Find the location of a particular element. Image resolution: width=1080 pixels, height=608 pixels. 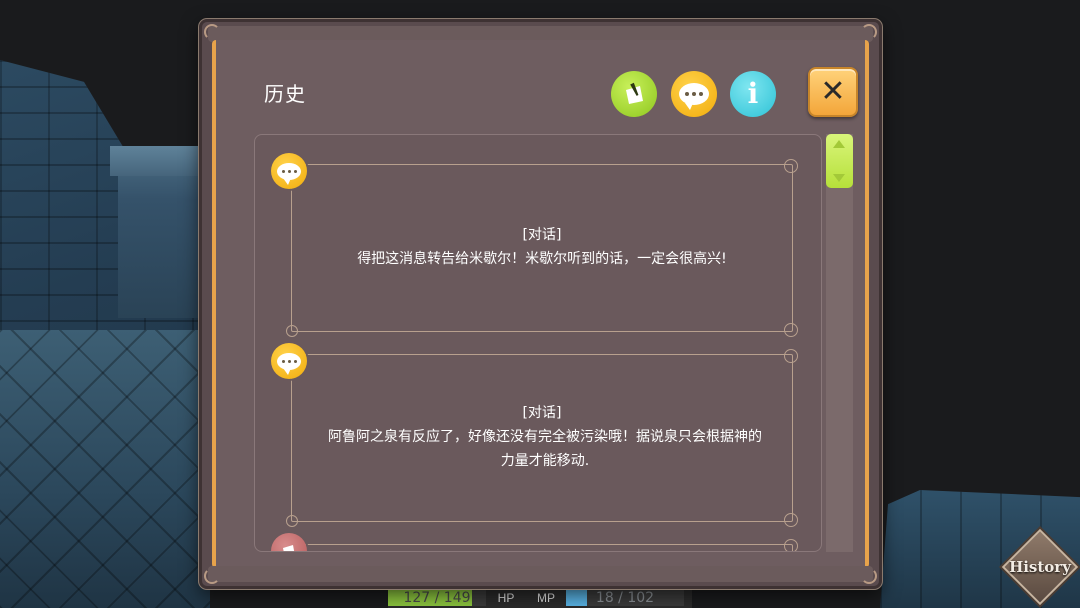

history-badge-label: History is located at coordinates (1040, 567).